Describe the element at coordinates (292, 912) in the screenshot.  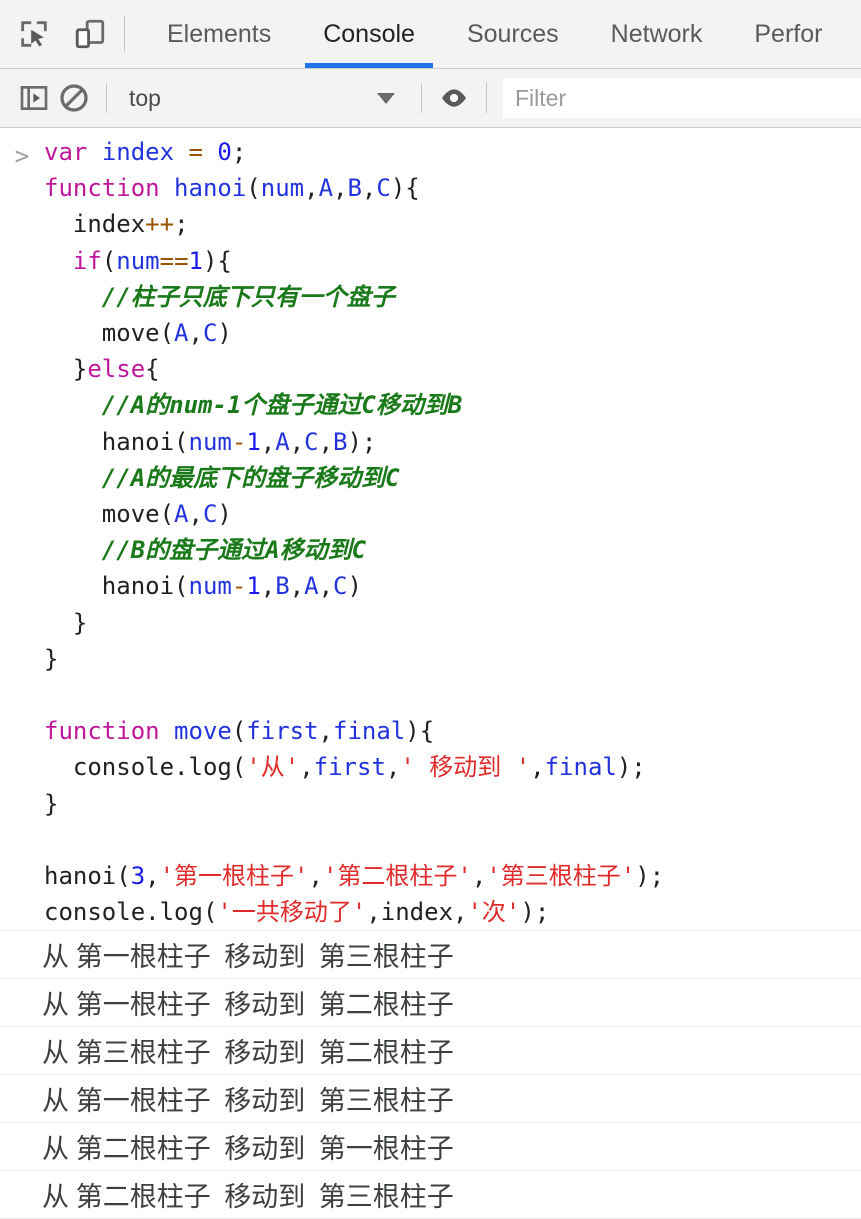
I see `code-token: '一共移动了'` at that location.